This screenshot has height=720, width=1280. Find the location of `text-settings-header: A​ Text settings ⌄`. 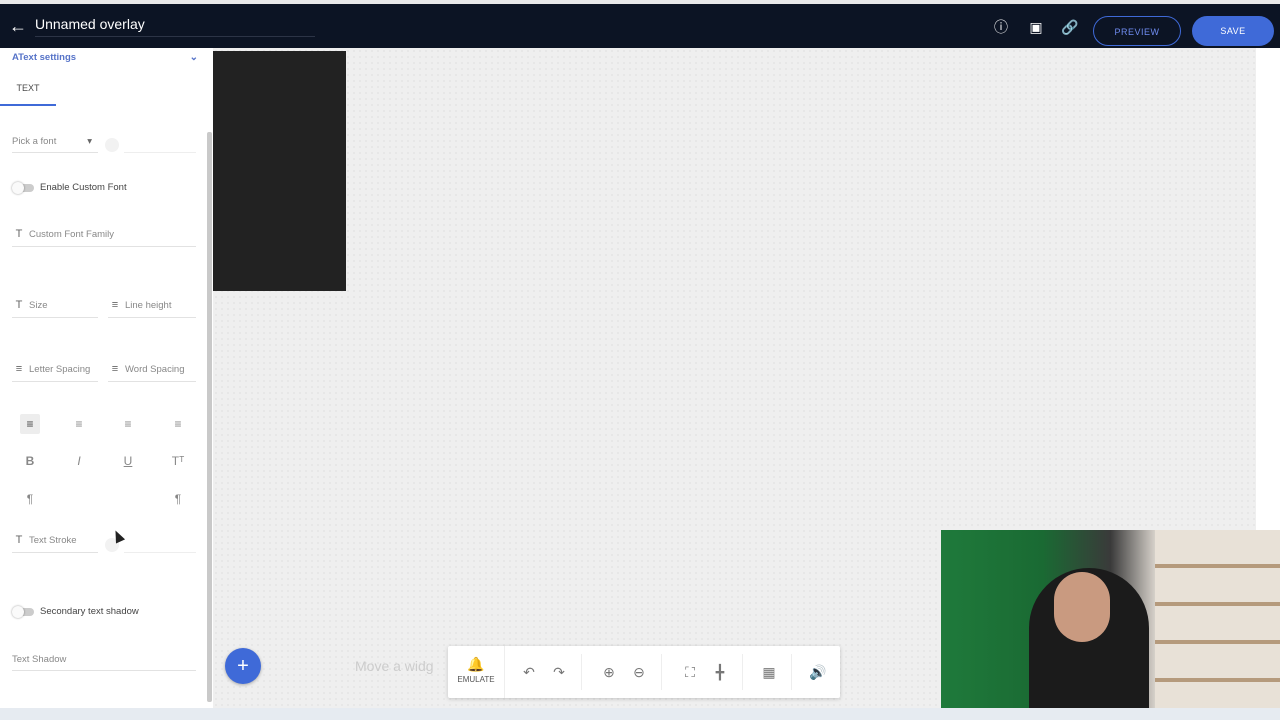

text-settings-header: A​ Text settings ⌄ is located at coordinates (105, 60).